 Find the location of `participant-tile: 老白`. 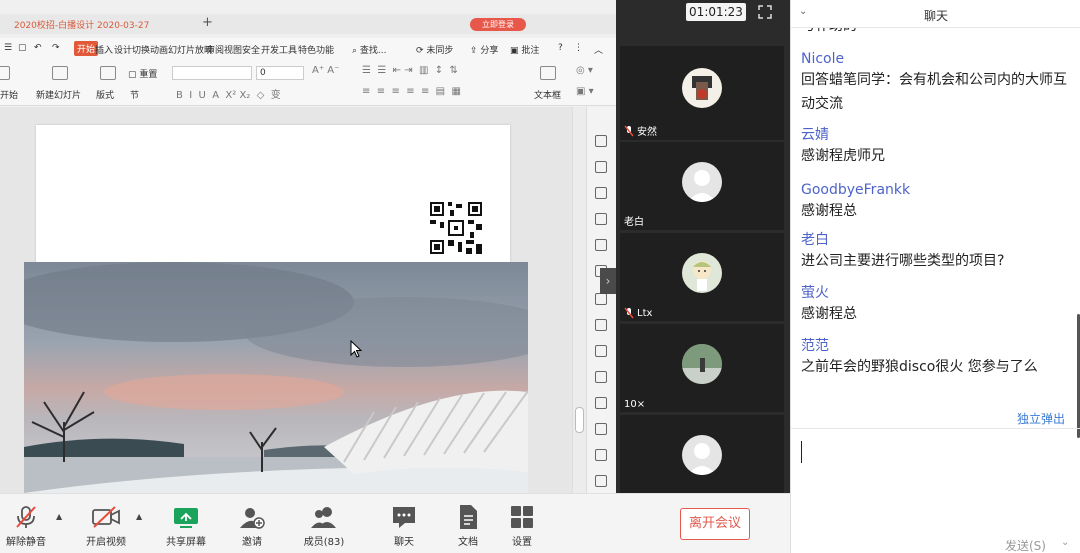

participant-tile: 老白 is located at coordinates (702, 186).